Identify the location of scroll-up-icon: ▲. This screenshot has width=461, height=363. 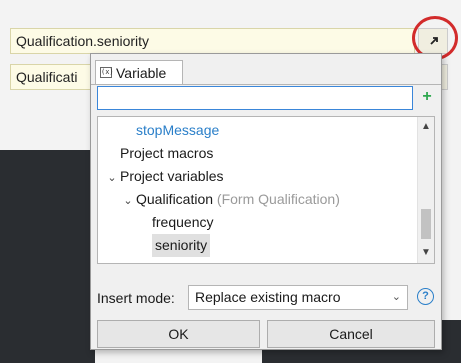
(426, 127).